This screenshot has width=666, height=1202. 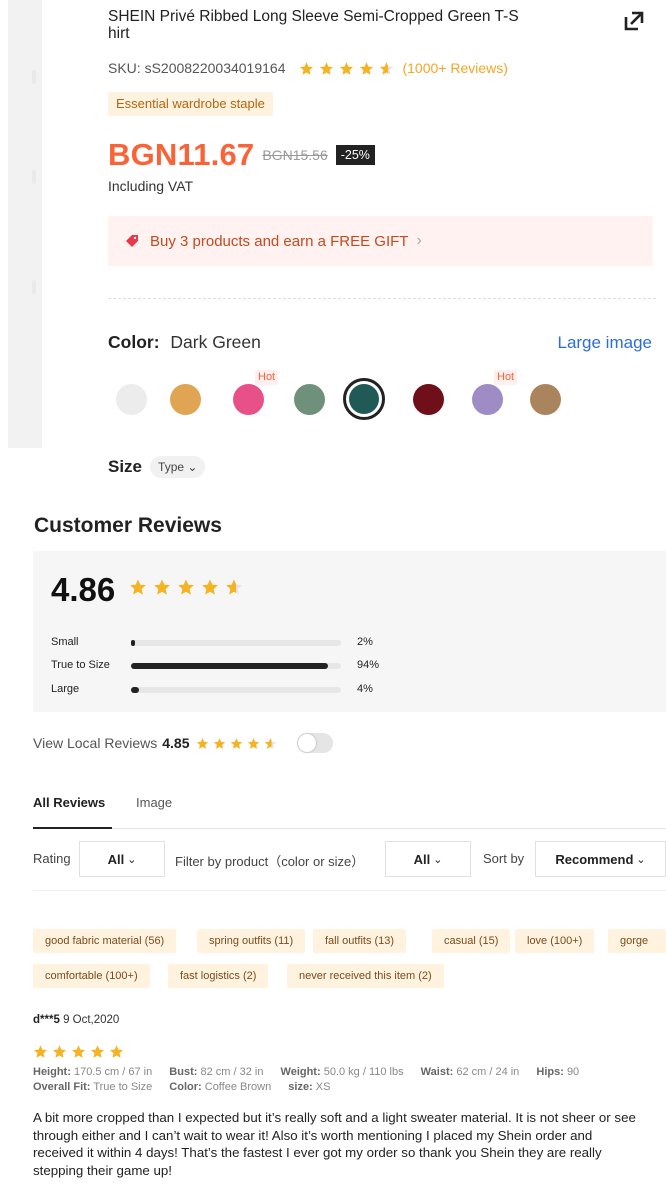 What do you see at coordinates (309, 399) in the screenshot?
I see `color-swatch-sage-green` at bounding box center [309, 399].